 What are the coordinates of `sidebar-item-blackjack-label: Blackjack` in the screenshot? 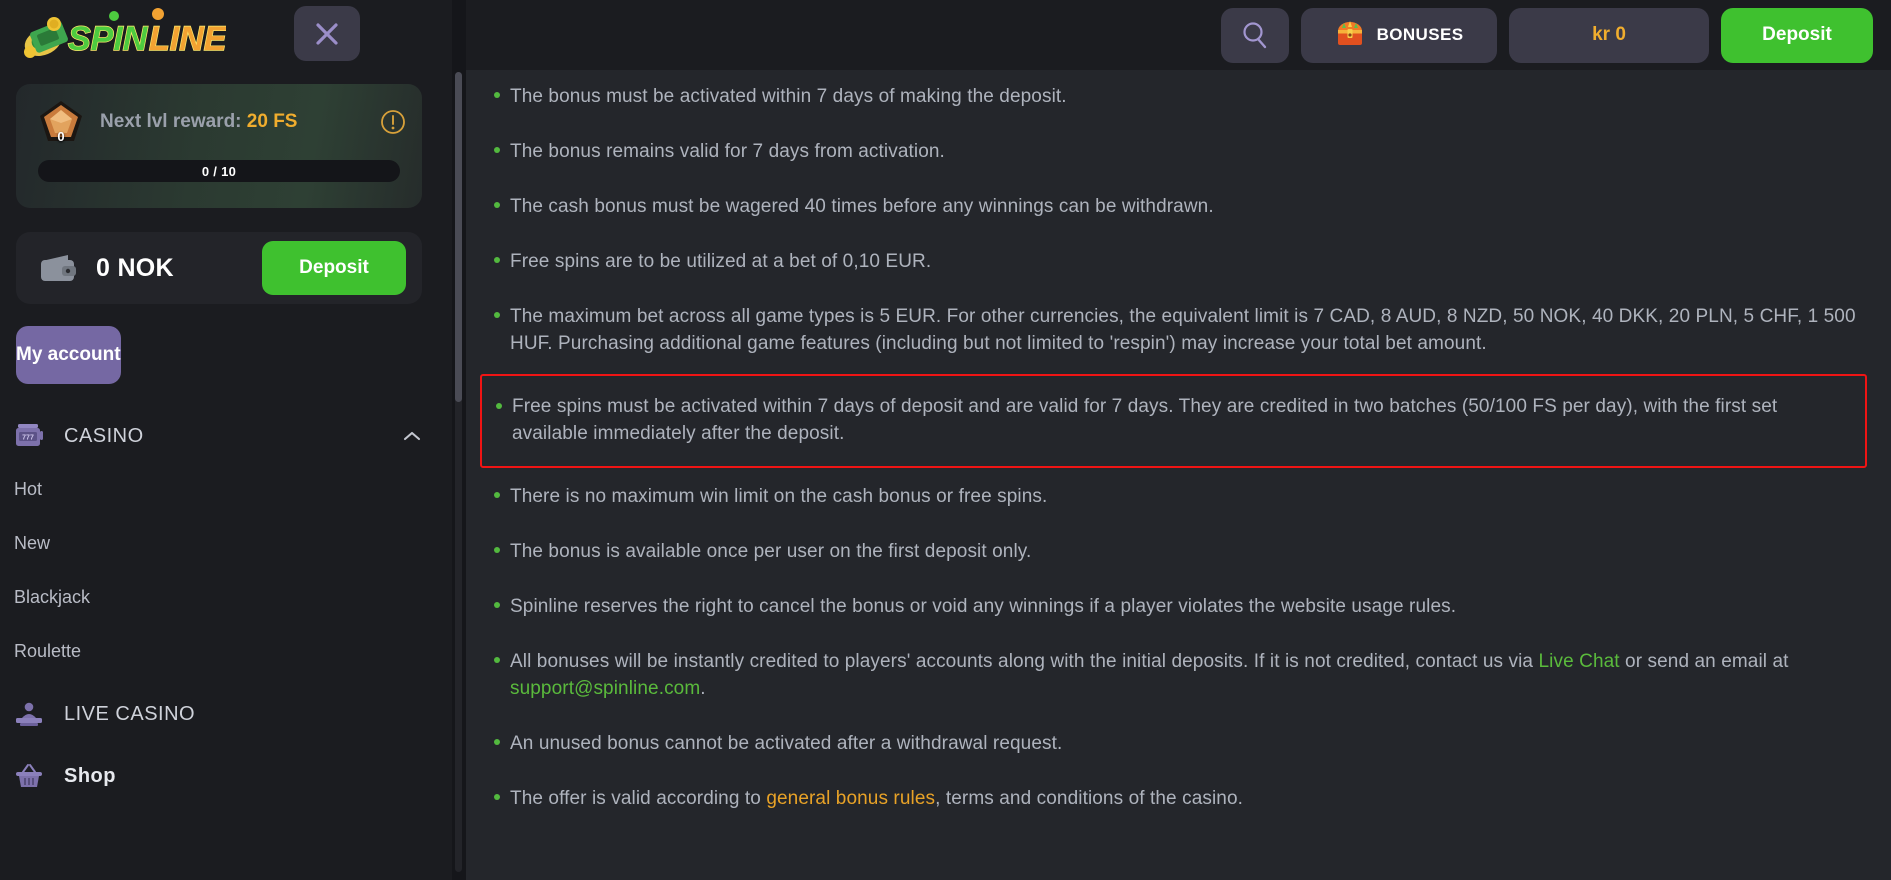 It's located at (52, 596).